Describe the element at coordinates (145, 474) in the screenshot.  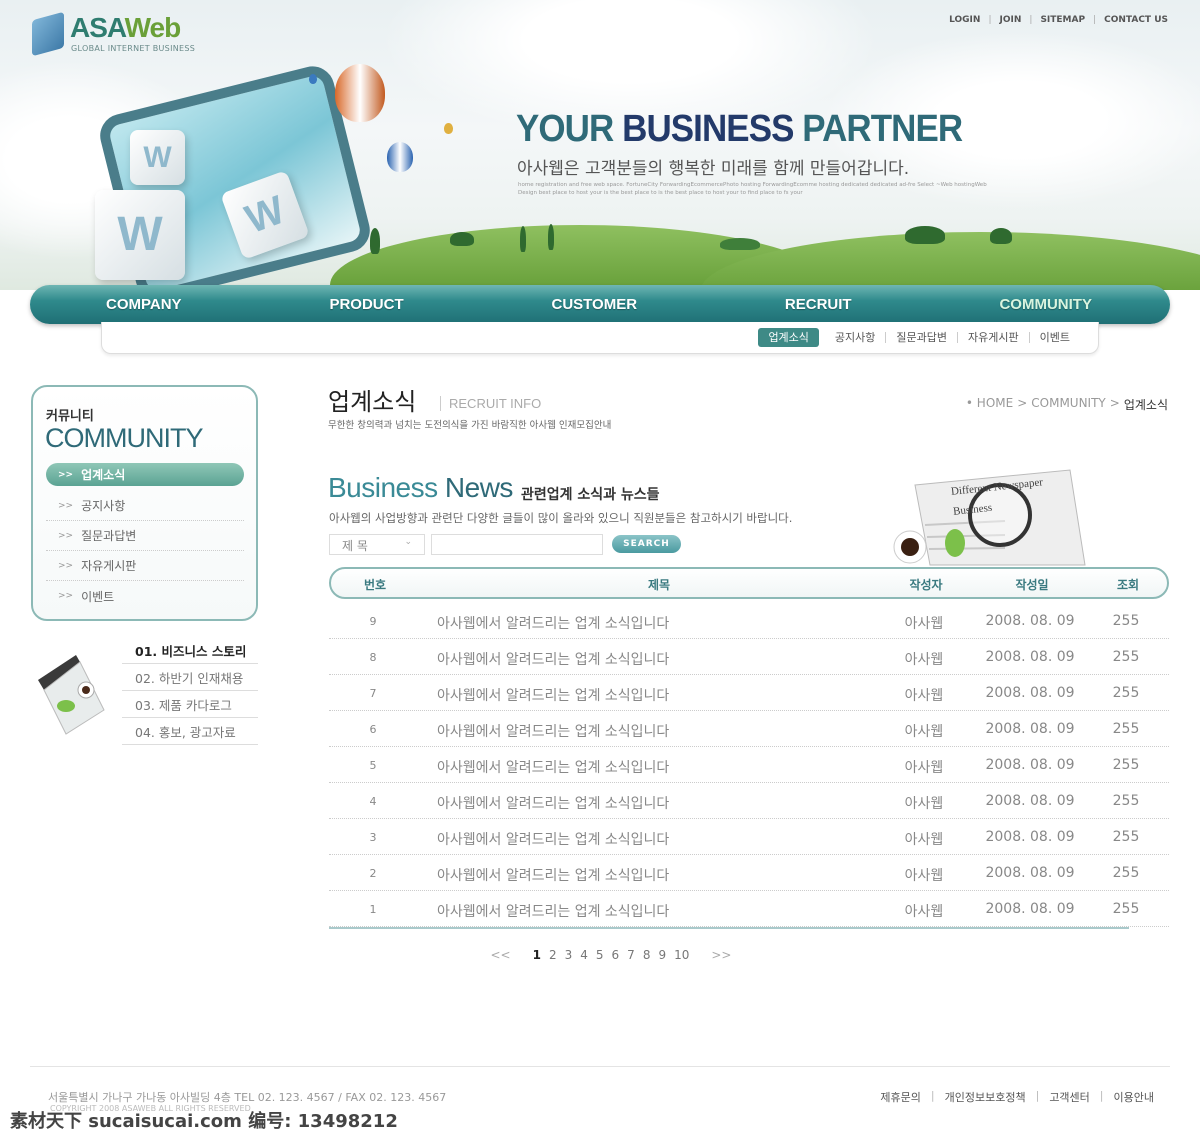
I see `sidebar-item-industry-news: >> 업계소식` at that location.